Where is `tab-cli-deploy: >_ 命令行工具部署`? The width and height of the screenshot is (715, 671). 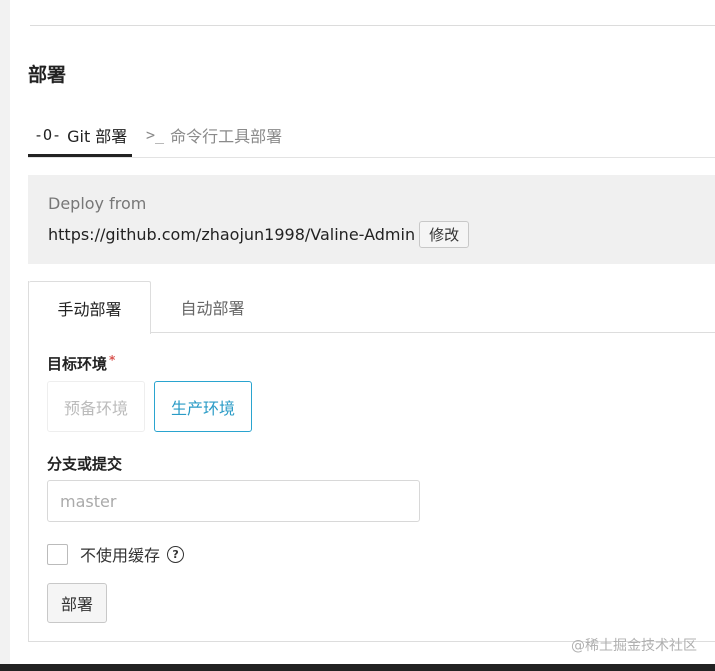 tab-cli-deploy: >_ 命令行工具部署 is located at coordinates (214, 135).